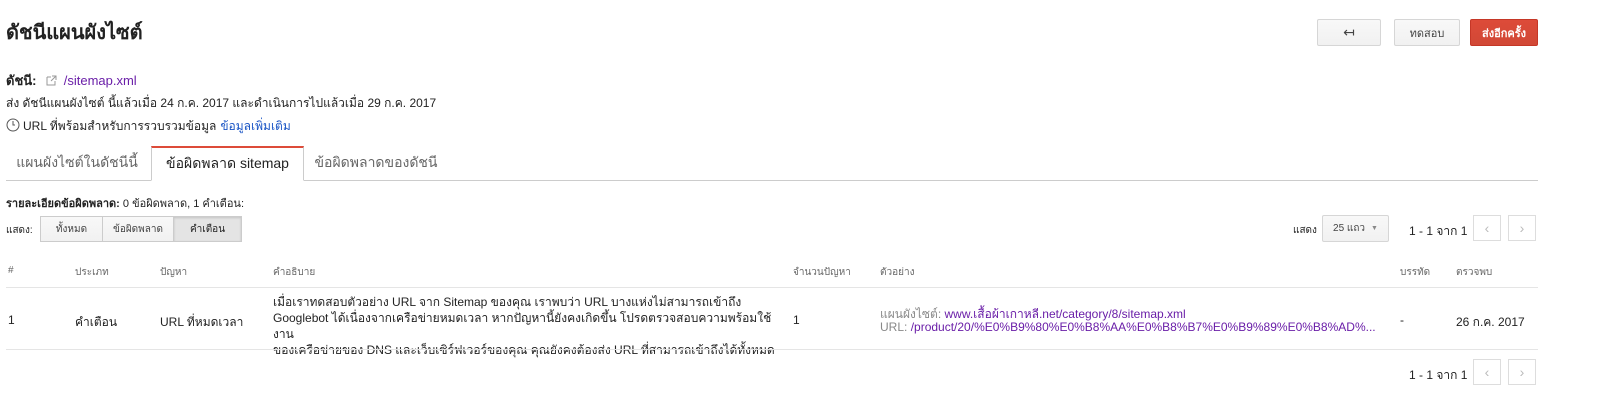 This screenshot has height=415, width=1600. Describe the element at coordinates (21, 80) in the screenshot. I see `index-label: ดัชนี:` at that location.